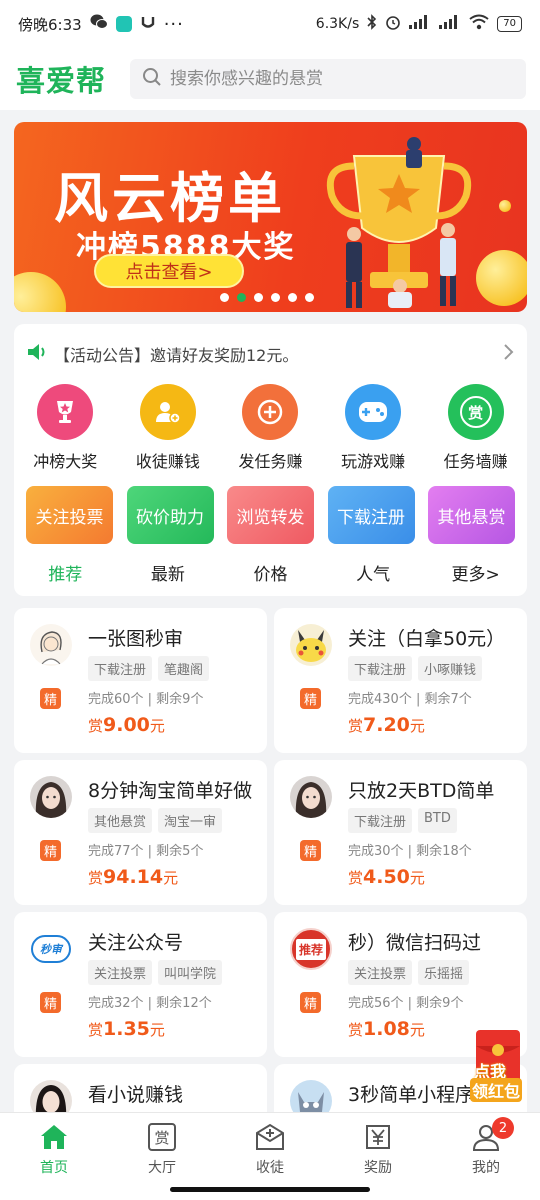  What do you see at coordinates (167, 461) in the screenshot?
I see `category-label: 收徒赚钱` at bounding box center [167, 461].